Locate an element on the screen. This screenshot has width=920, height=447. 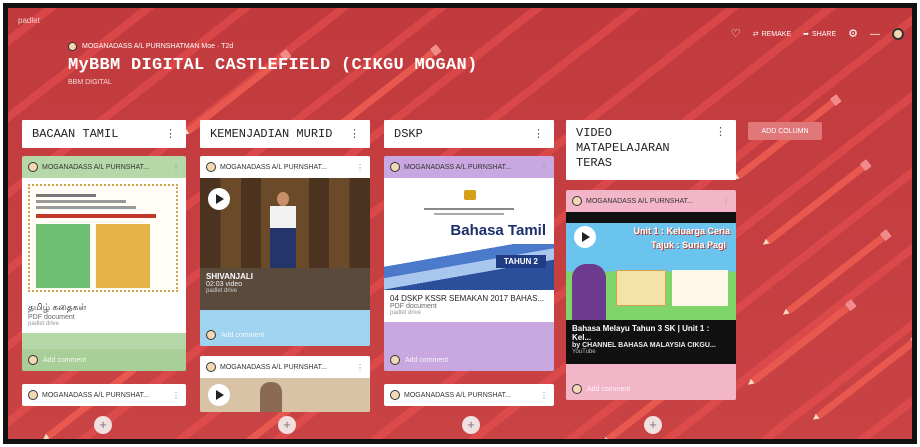
teacher-figure is located at coordinates (589, 292).